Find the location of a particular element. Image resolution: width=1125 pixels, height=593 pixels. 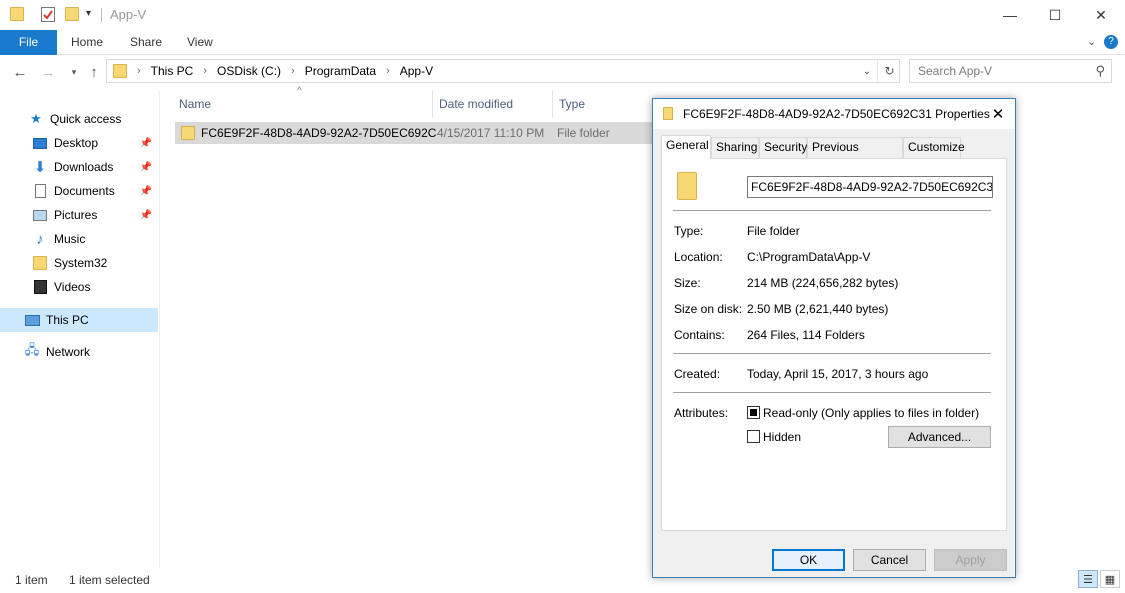

type-label: Type: is located at coordinates (689, 231).